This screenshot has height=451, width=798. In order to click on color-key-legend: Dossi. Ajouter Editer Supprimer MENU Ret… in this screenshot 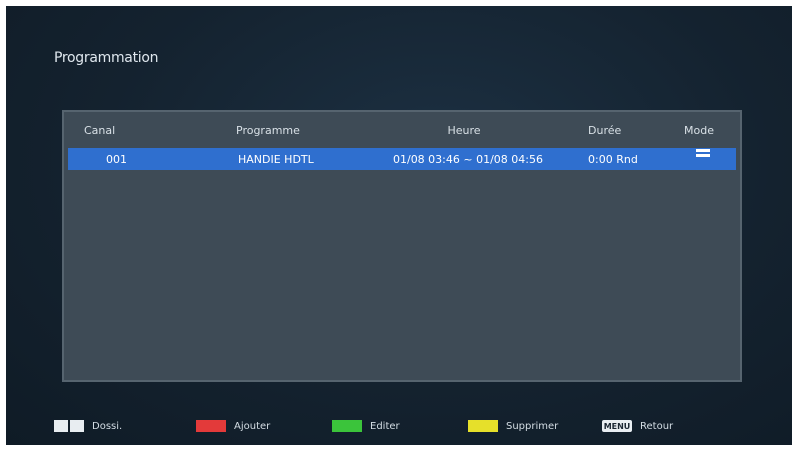, I will do `click(399, 428)`.